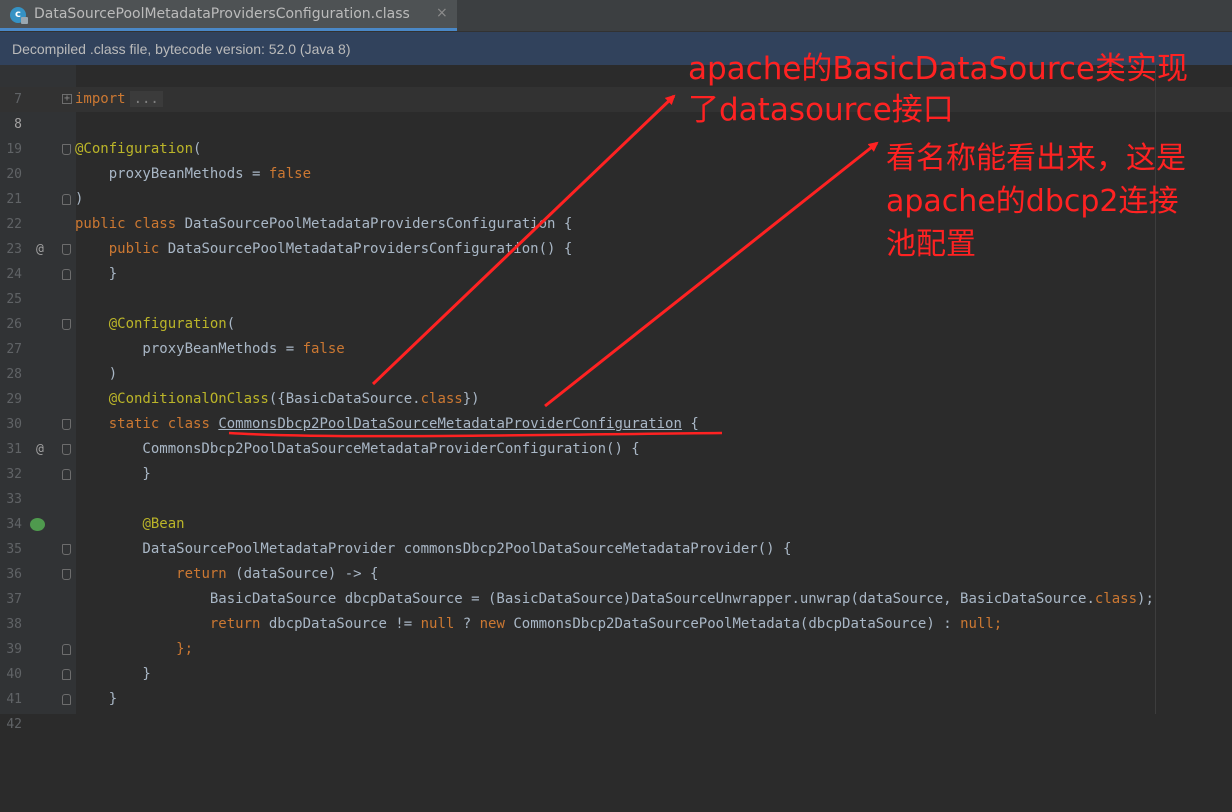 This screenshot has height=812, width=1232. Describe the element at coordinates (616, 334) in the screenshot. I see `code-line: 27 @Configuration(` at that location.